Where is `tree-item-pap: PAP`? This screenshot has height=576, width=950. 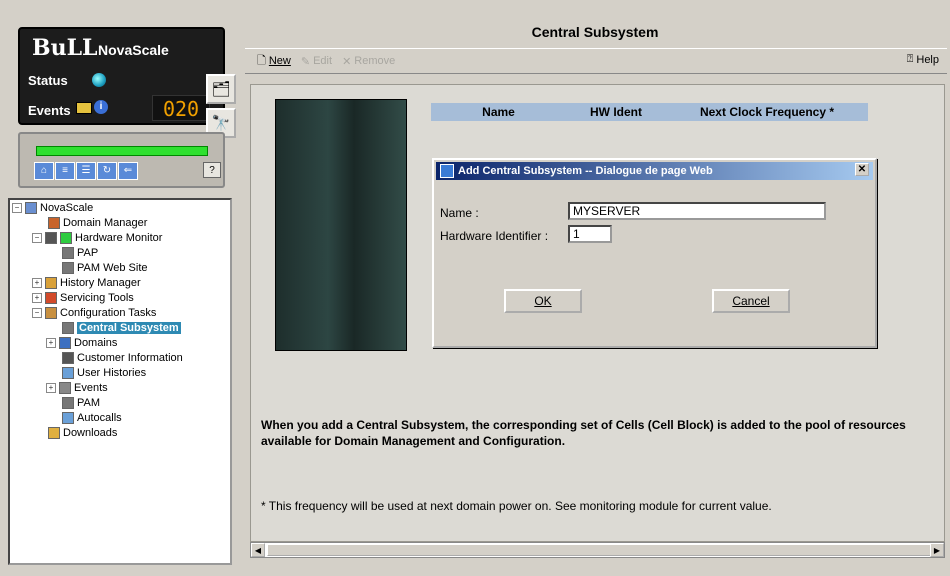
tree-item-pap: PAP is located at coordinates (80, 253).